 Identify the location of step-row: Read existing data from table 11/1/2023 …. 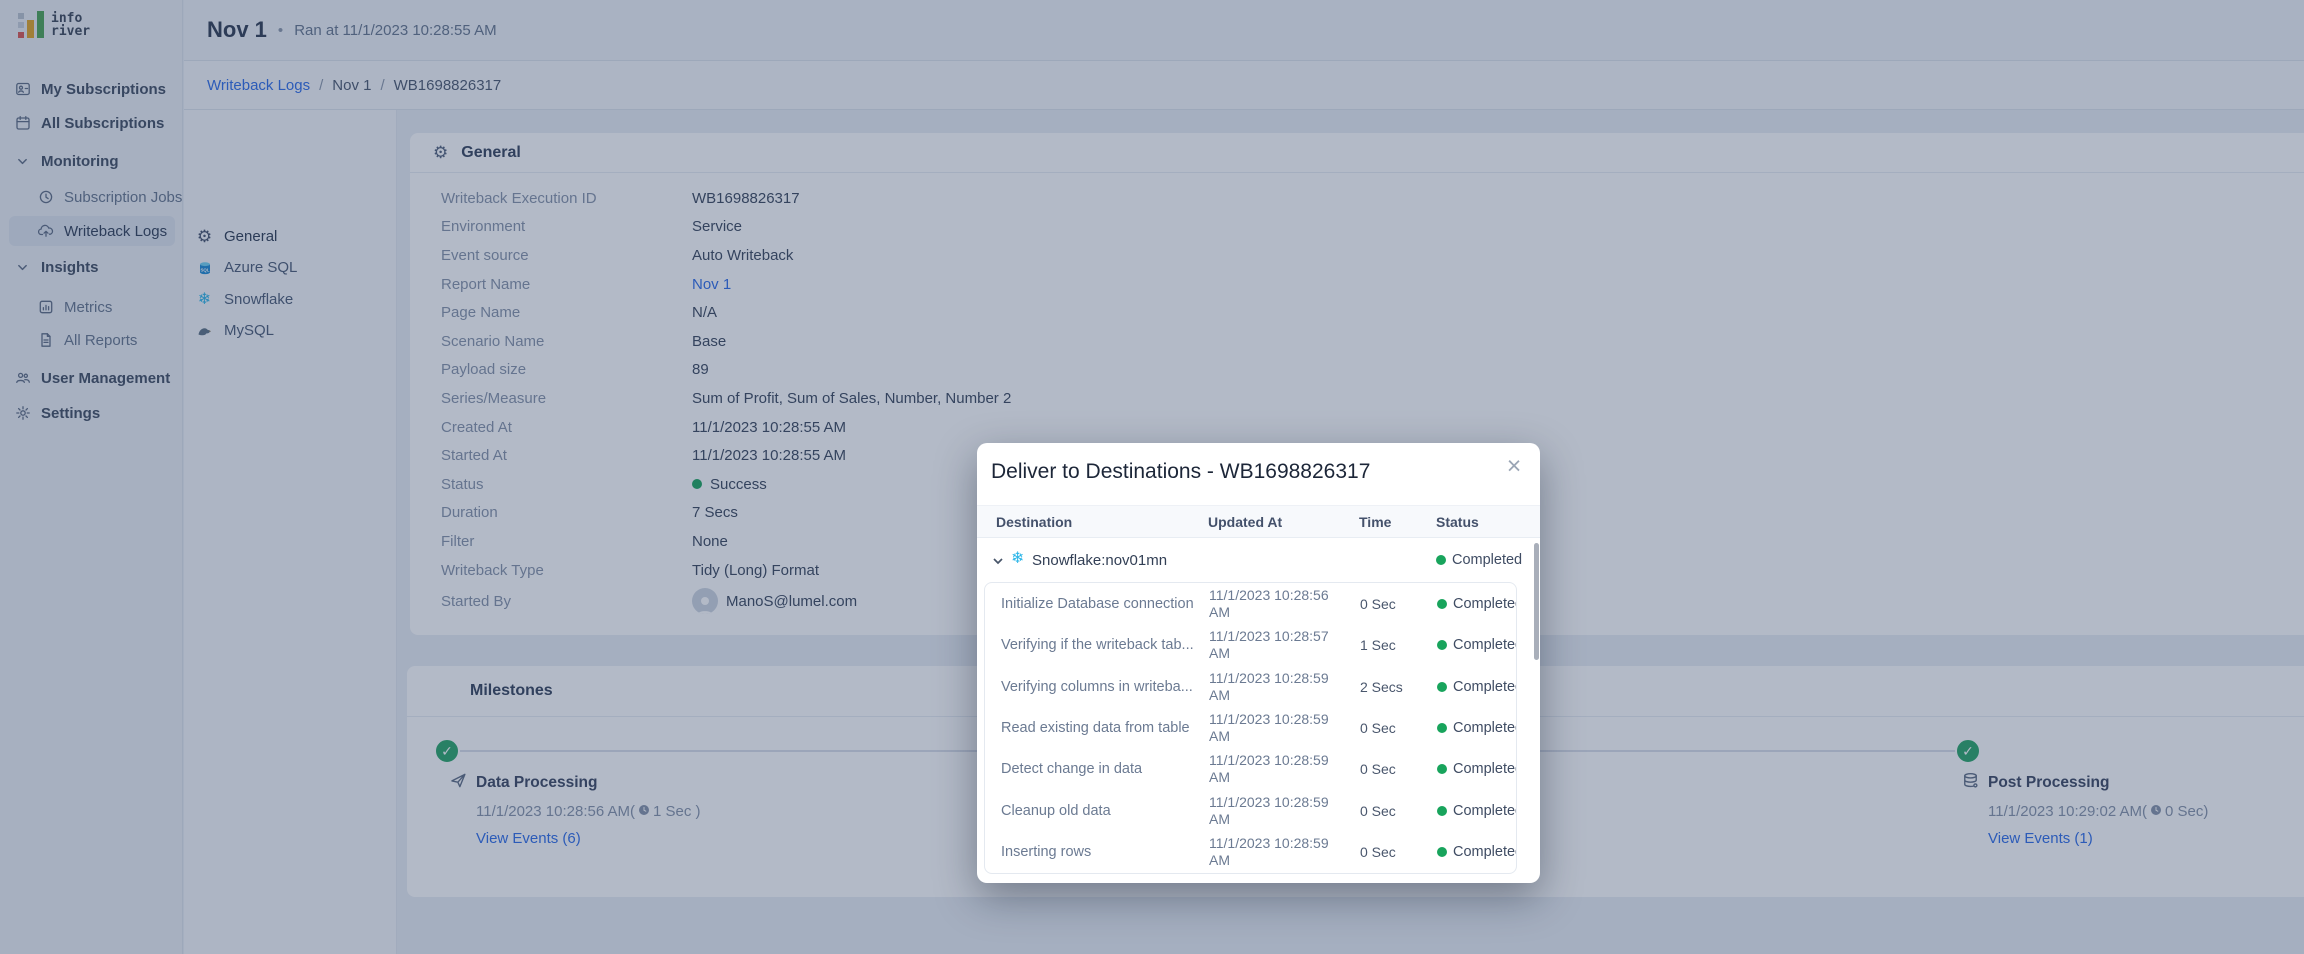
(1259, 727).